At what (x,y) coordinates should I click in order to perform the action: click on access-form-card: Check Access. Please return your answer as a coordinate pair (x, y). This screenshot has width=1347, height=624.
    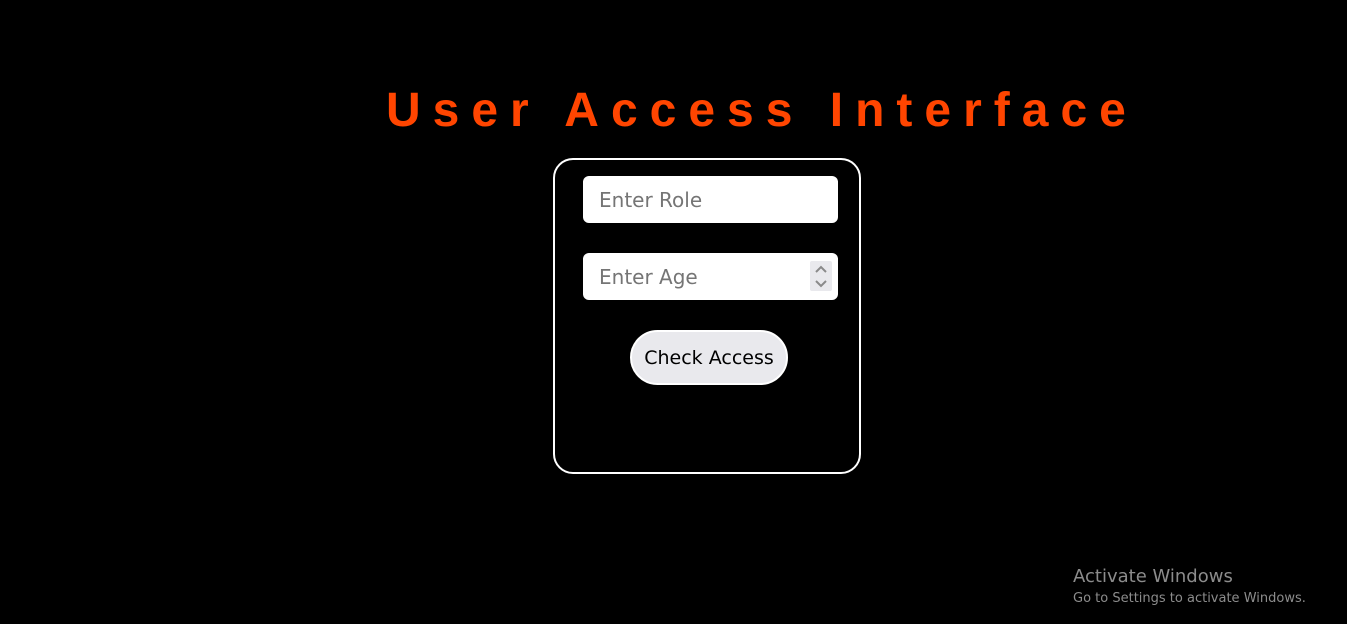
    Looking at the image, I should click on (707, 316).